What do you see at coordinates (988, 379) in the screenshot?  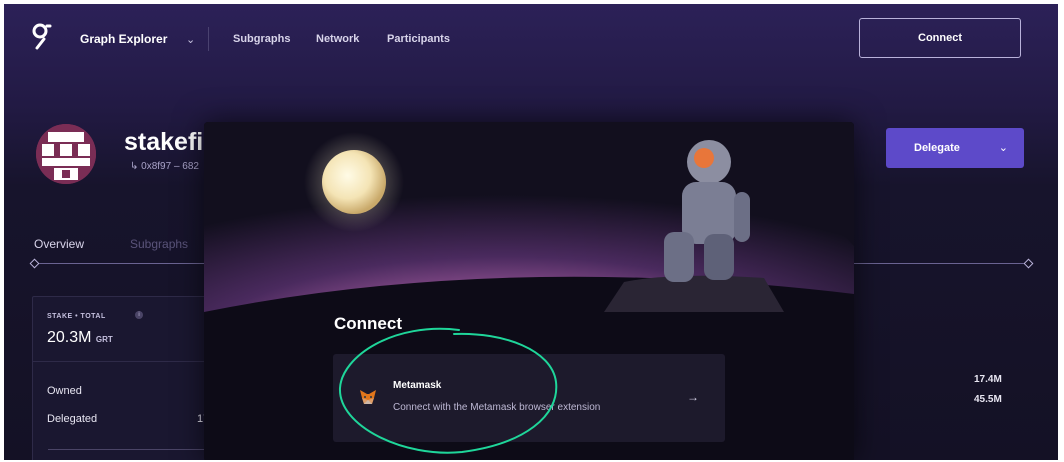 I see `owned-right-value: 17.4M` at bounding box center [988, 379].